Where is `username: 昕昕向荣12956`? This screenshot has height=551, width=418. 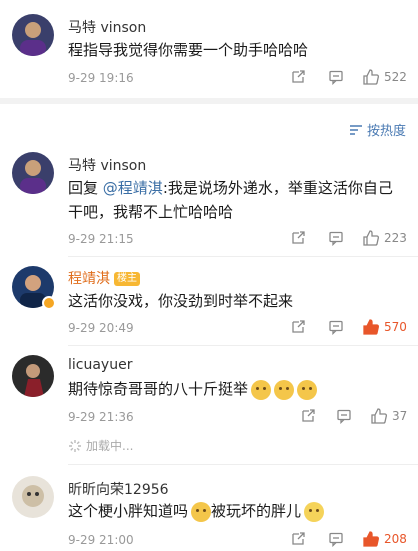
username: 昕昕向荣12956 is located at coordinates (118, 489).